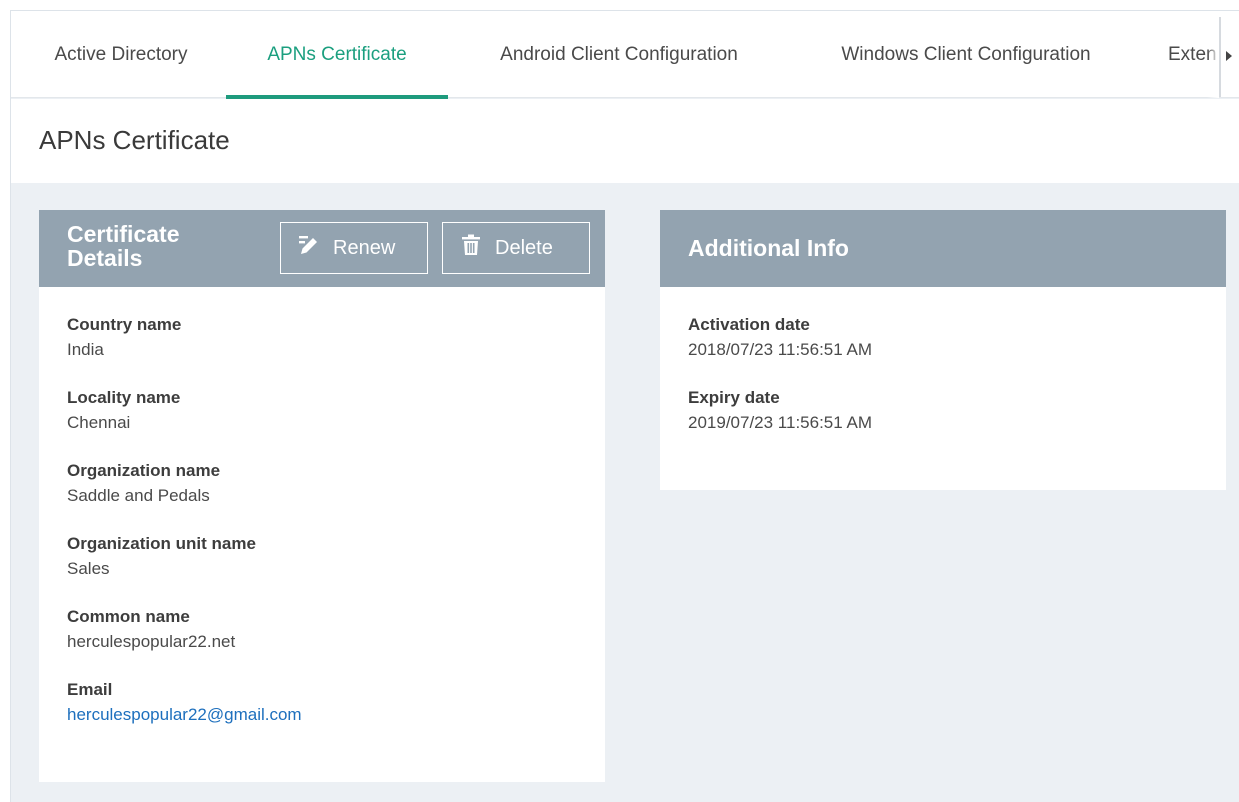  I want to click on renew-button: Renew, so click(354, 248).